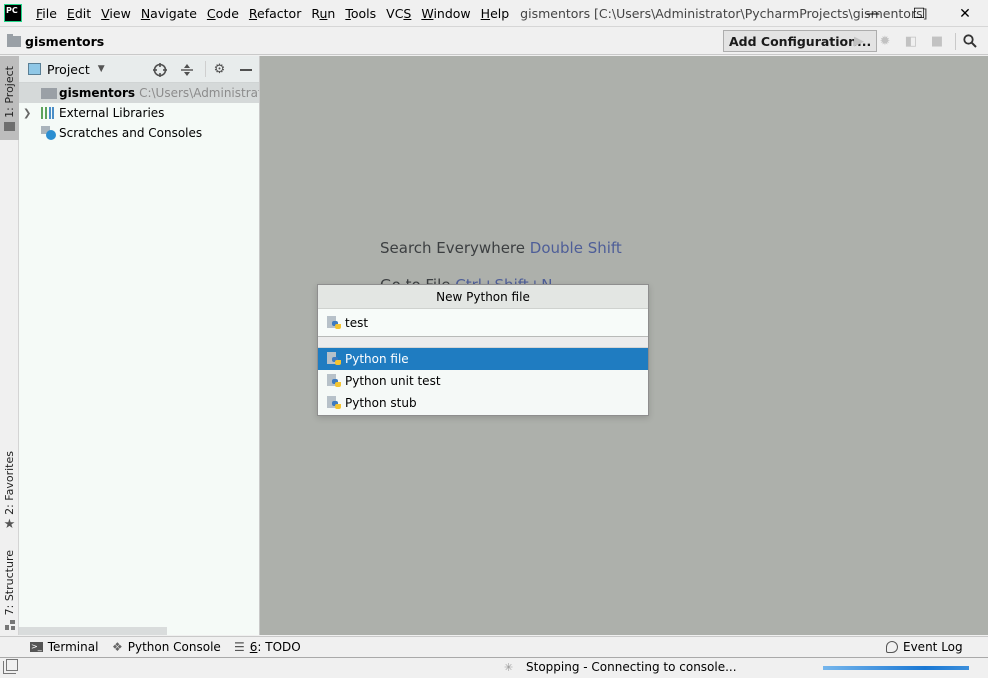  Describe the element at coordinates (970, 41) in the screenshot. I see `search-icon` at that location.